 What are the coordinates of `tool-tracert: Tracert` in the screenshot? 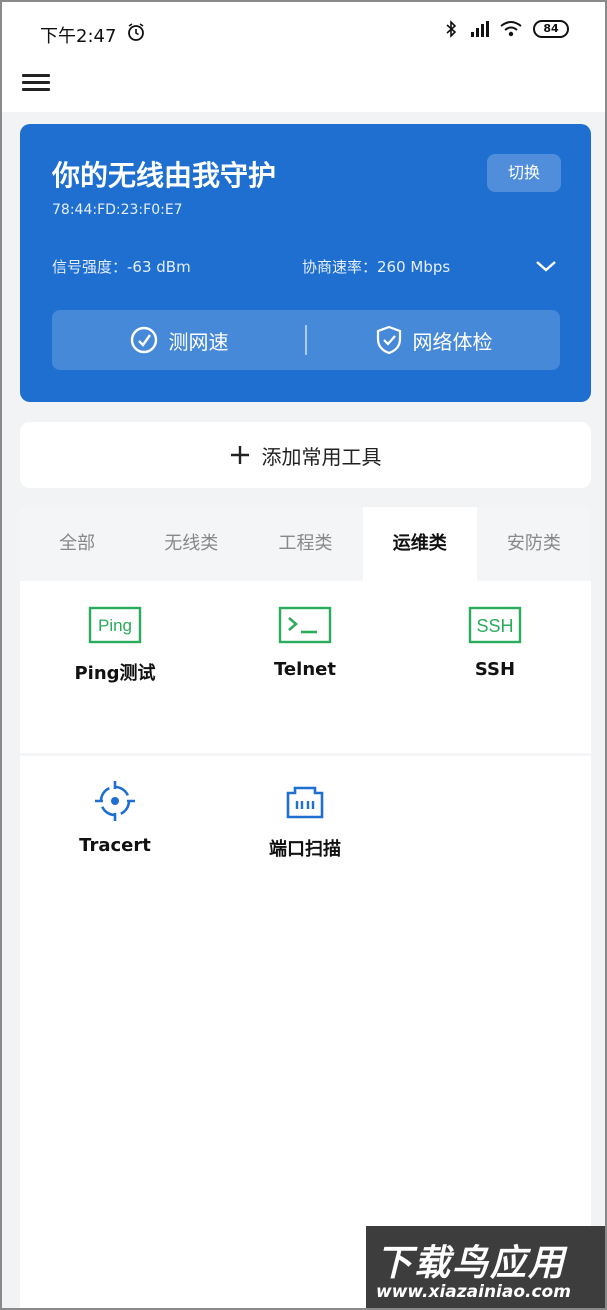 It's located at (115, 858).